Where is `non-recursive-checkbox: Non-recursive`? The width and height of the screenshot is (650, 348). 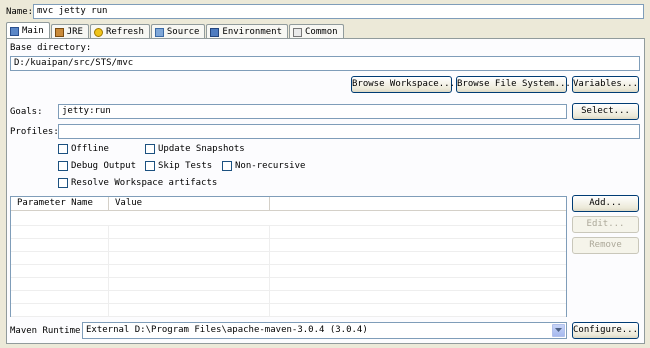
non-recursive-checkbox: Non-recursive is located at coordinates (263, 166).